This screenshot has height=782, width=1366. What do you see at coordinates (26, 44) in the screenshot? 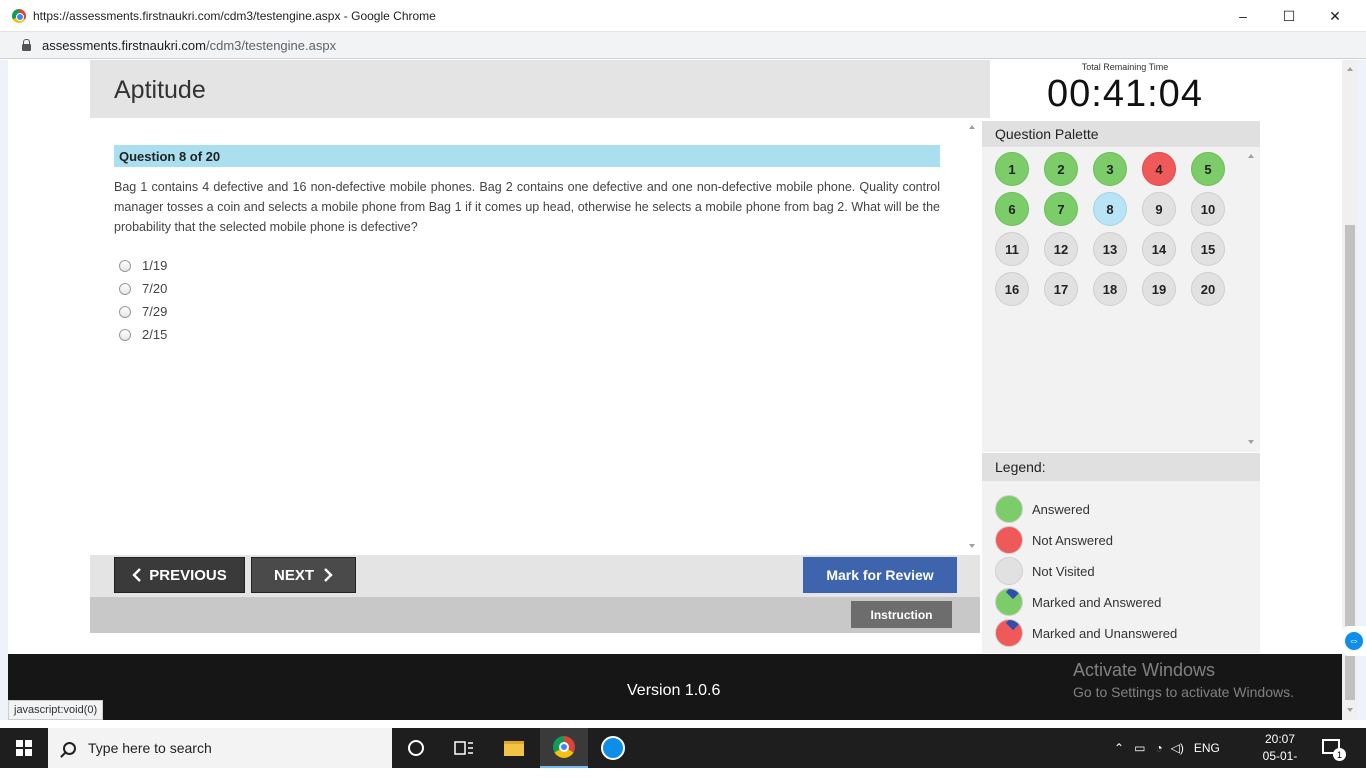
I see `lock-icon` at bounding box center [26, 44].